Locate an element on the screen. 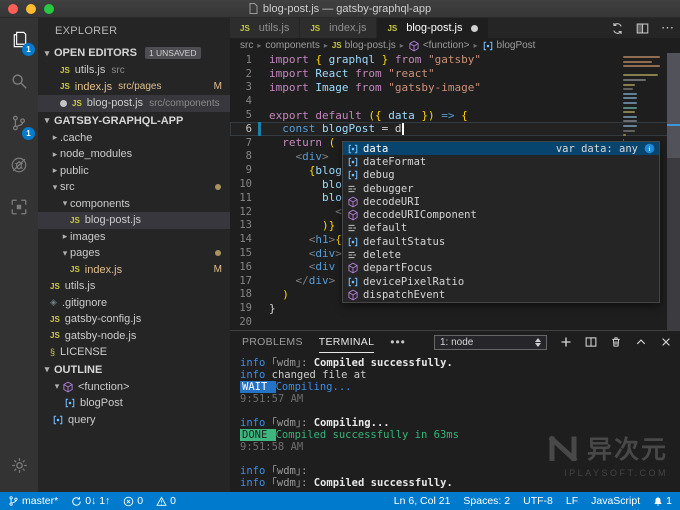 This screenshot has width=680, height=510. tree-file-indexjs: JS index.js M is located at coordinates (134, 270).